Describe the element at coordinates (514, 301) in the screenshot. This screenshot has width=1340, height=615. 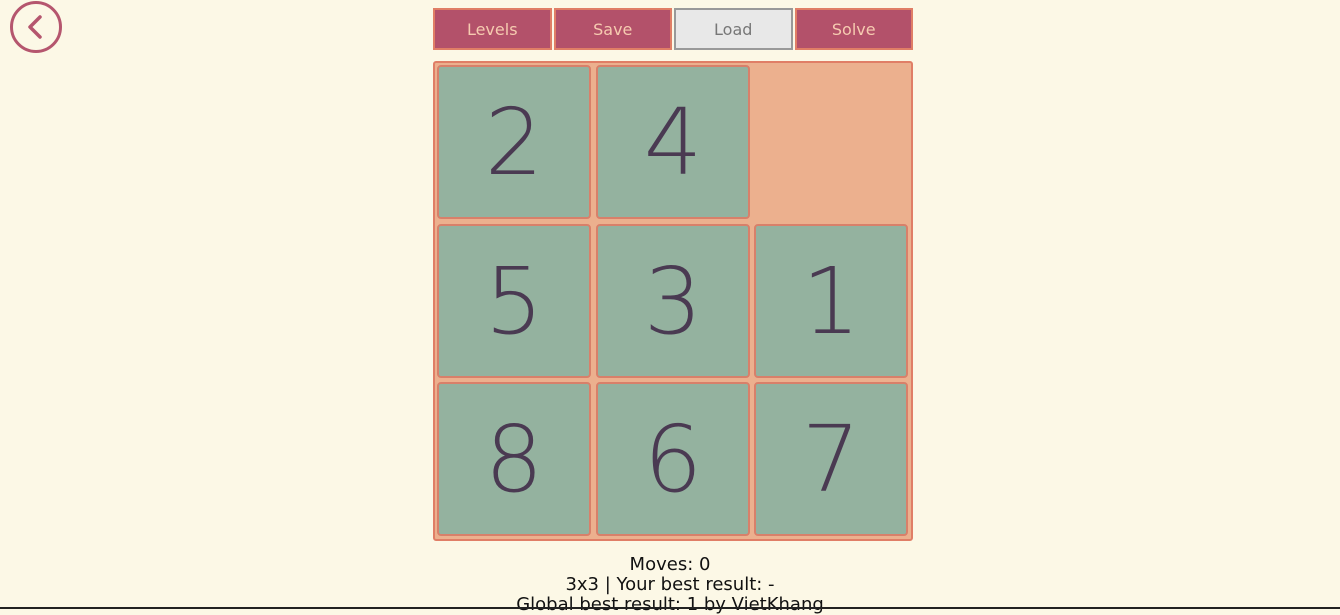
I see `puzzle-tile: 5` at that location.